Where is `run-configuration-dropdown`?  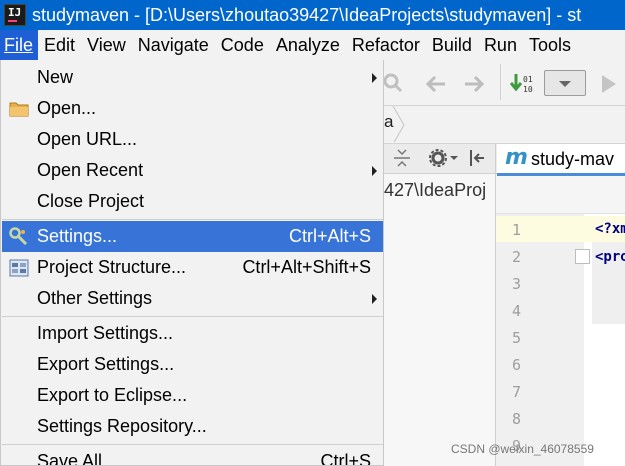 run-configuration-dropdown is located at coordinates (565, 83).